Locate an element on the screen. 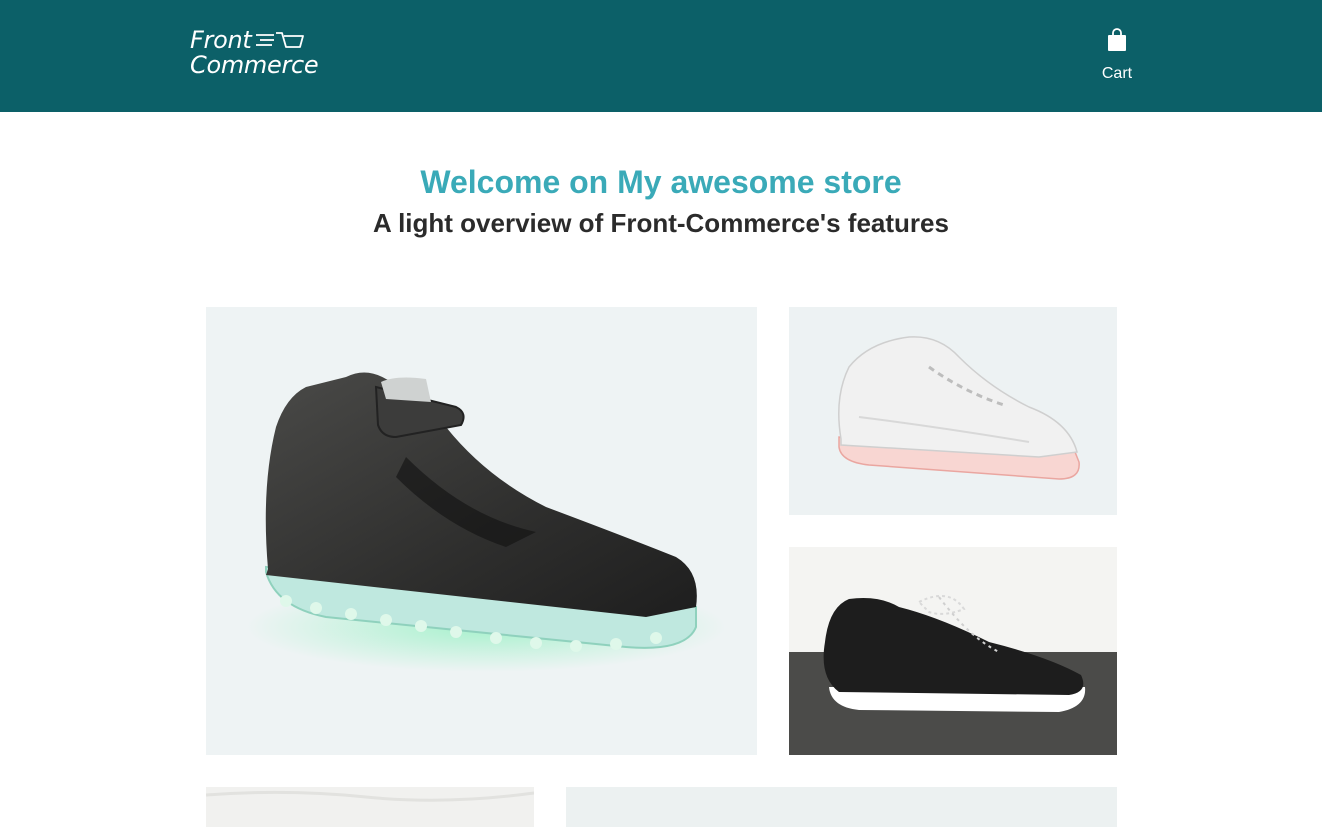  bottom-left-photo is located at coordinates (370, 807).